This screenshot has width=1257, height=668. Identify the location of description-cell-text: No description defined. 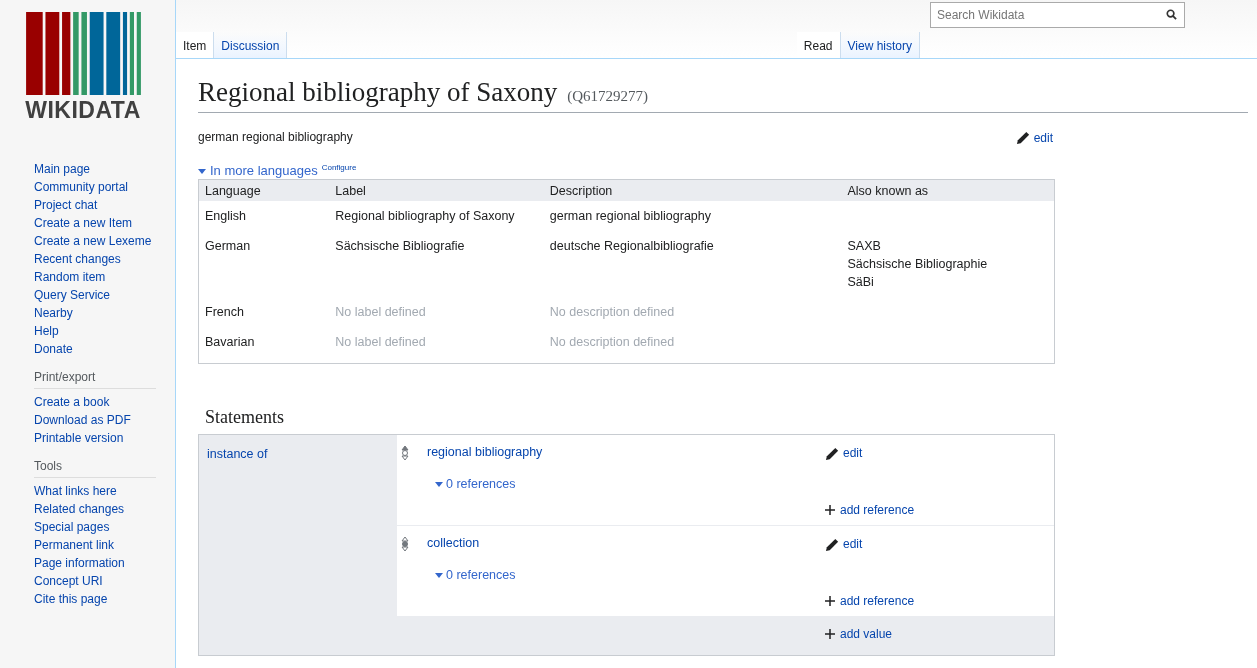
(612, 312).